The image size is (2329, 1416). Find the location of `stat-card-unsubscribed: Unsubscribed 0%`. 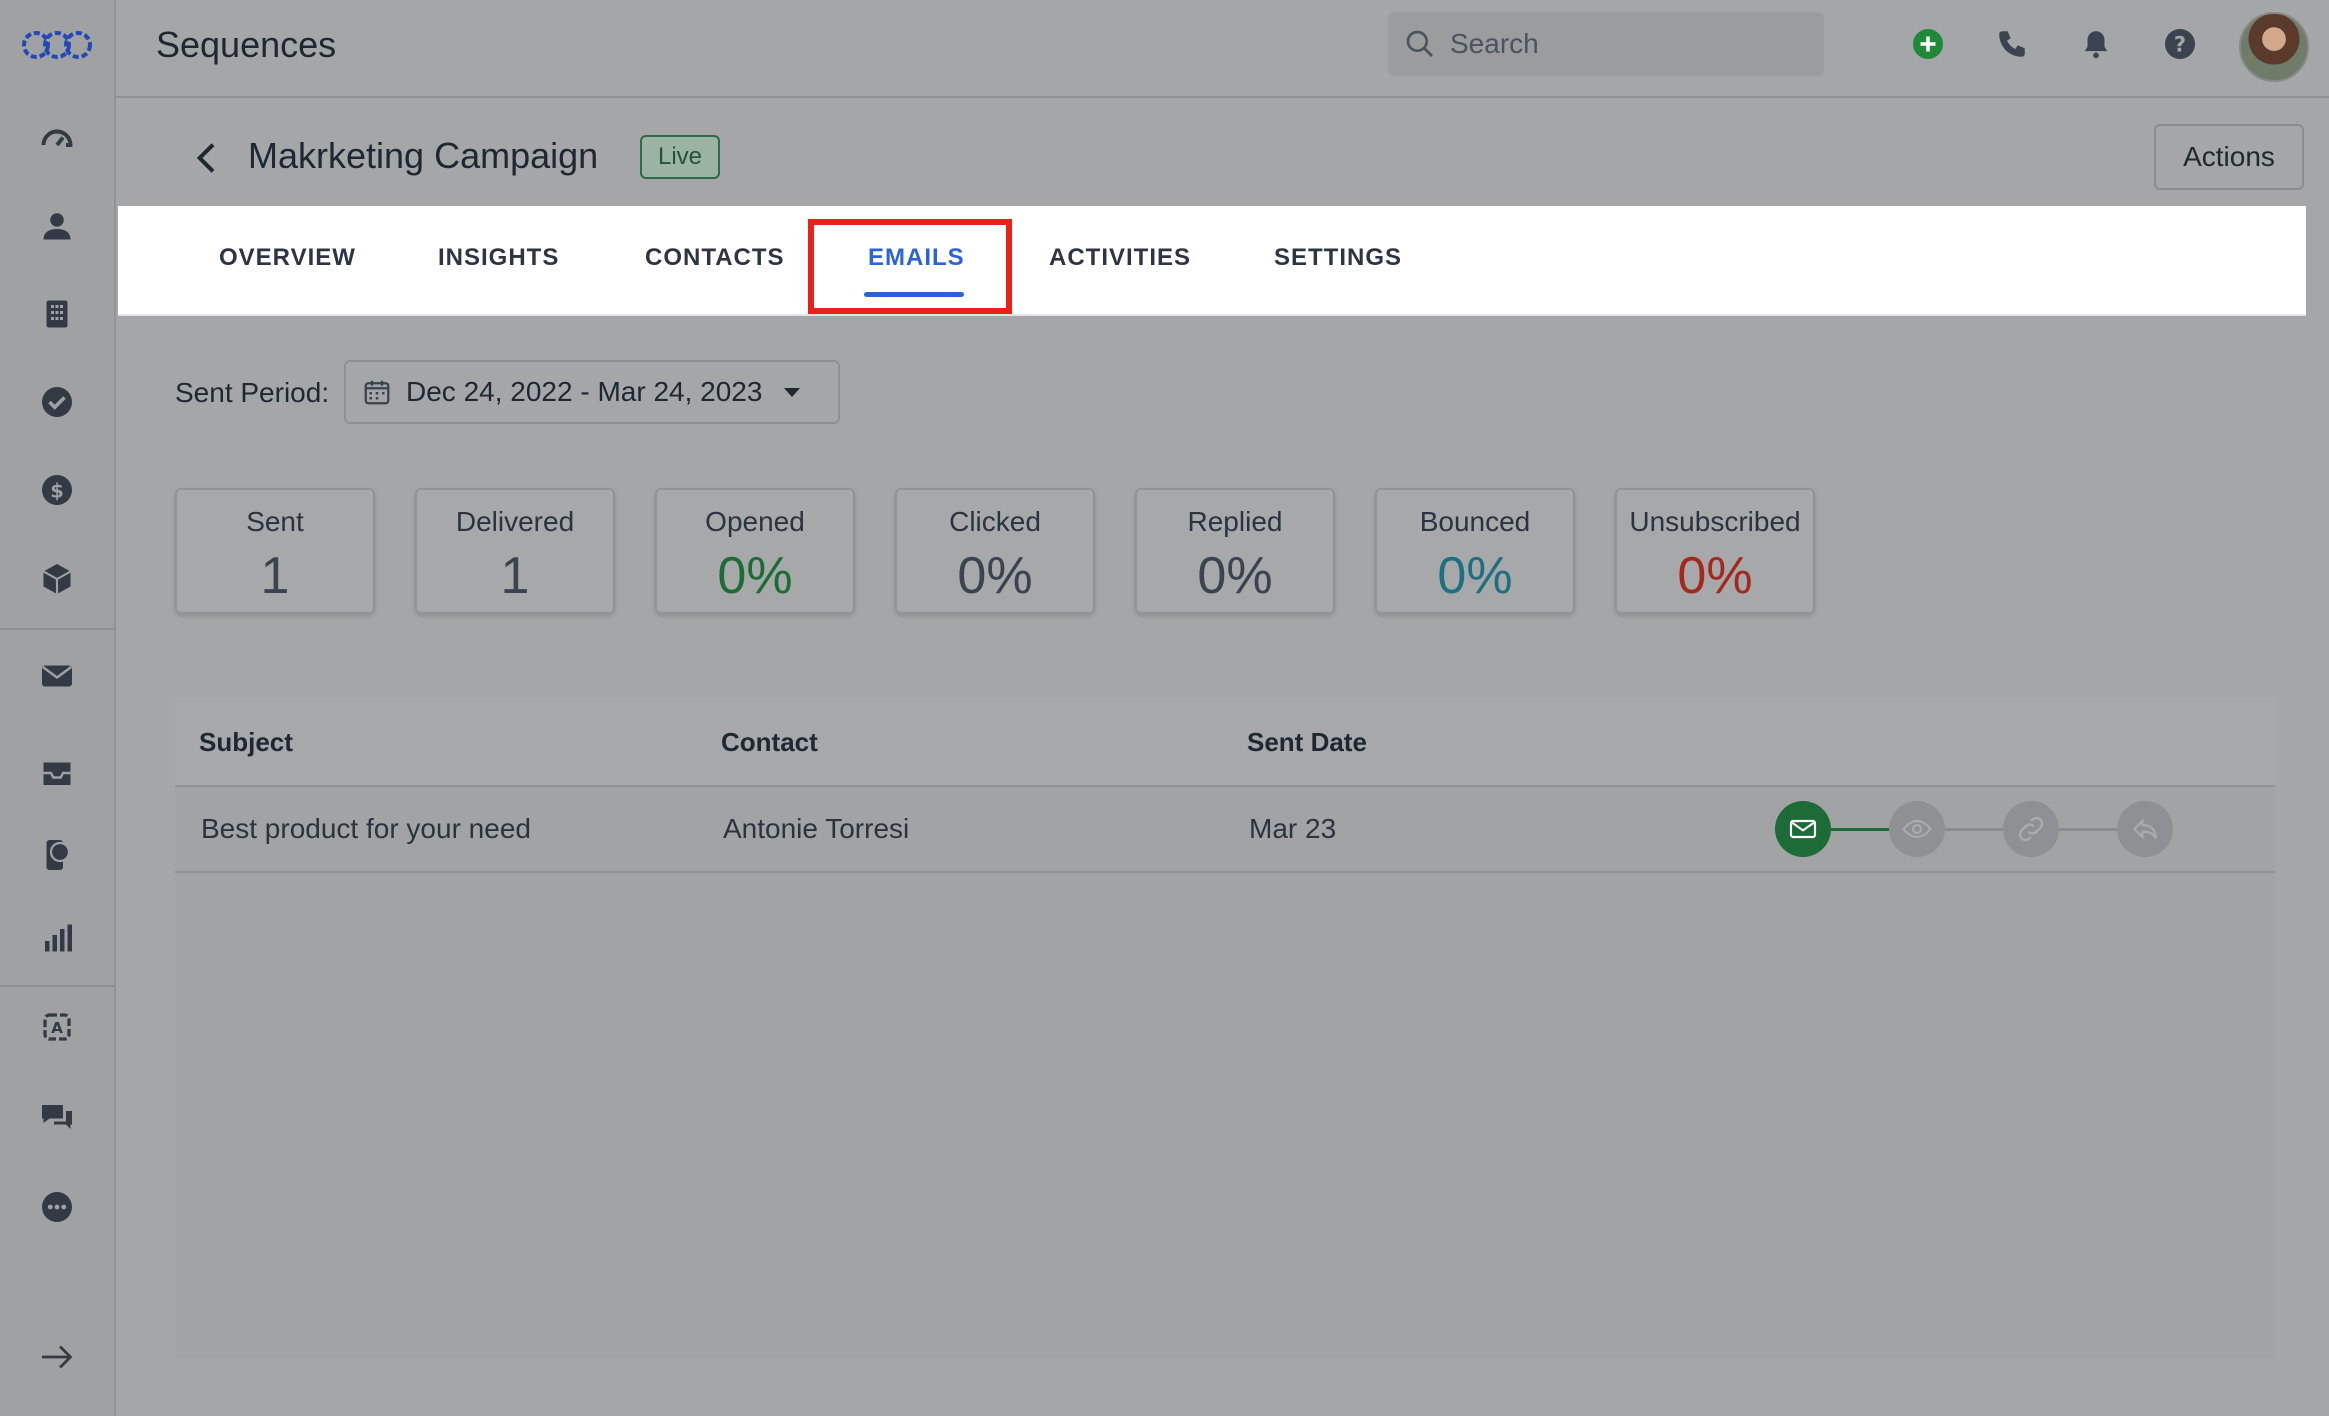

stat-card-unsubscribed: Unsubscribed 0% is located at coordinates (1715, 551).